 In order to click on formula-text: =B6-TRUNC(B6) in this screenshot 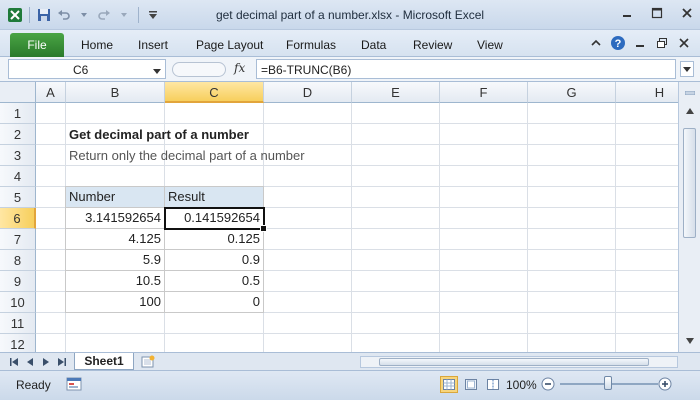, I will do `click(306, 70)`.